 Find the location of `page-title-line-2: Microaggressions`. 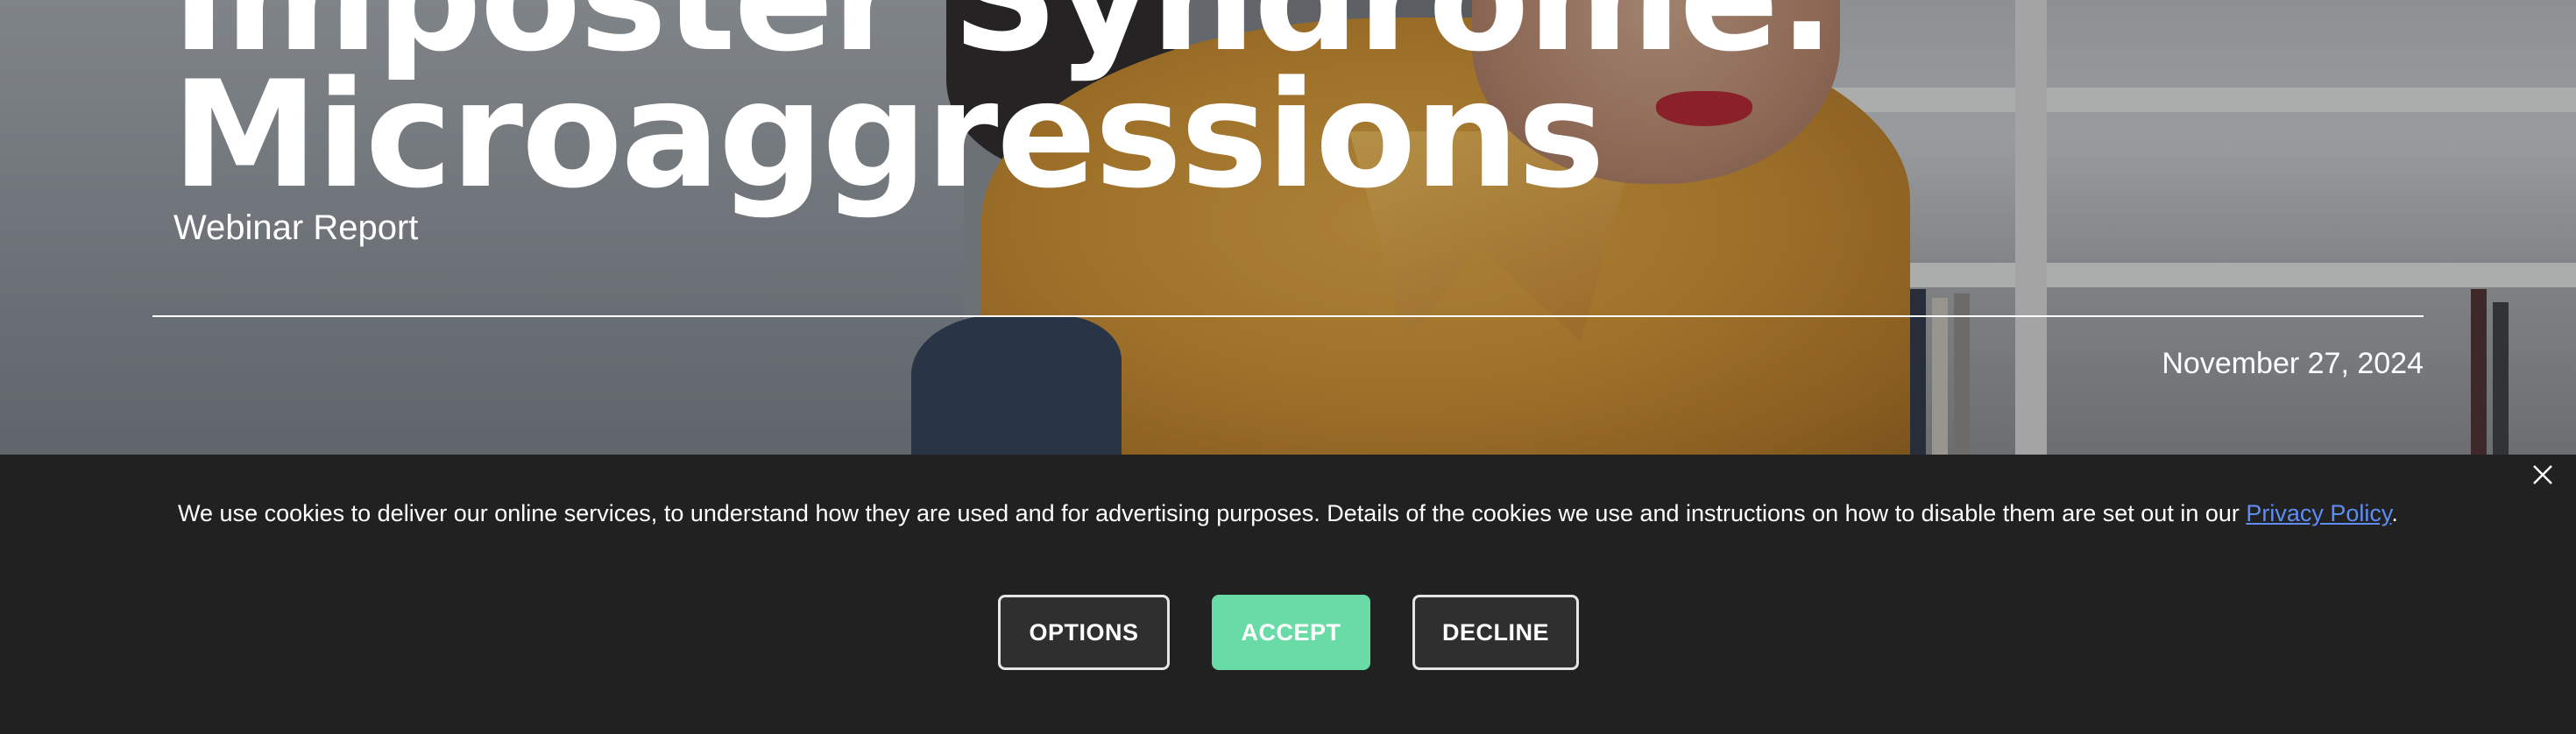

page-title-line-2: Microaggressions is located at coordinates (888, 135).